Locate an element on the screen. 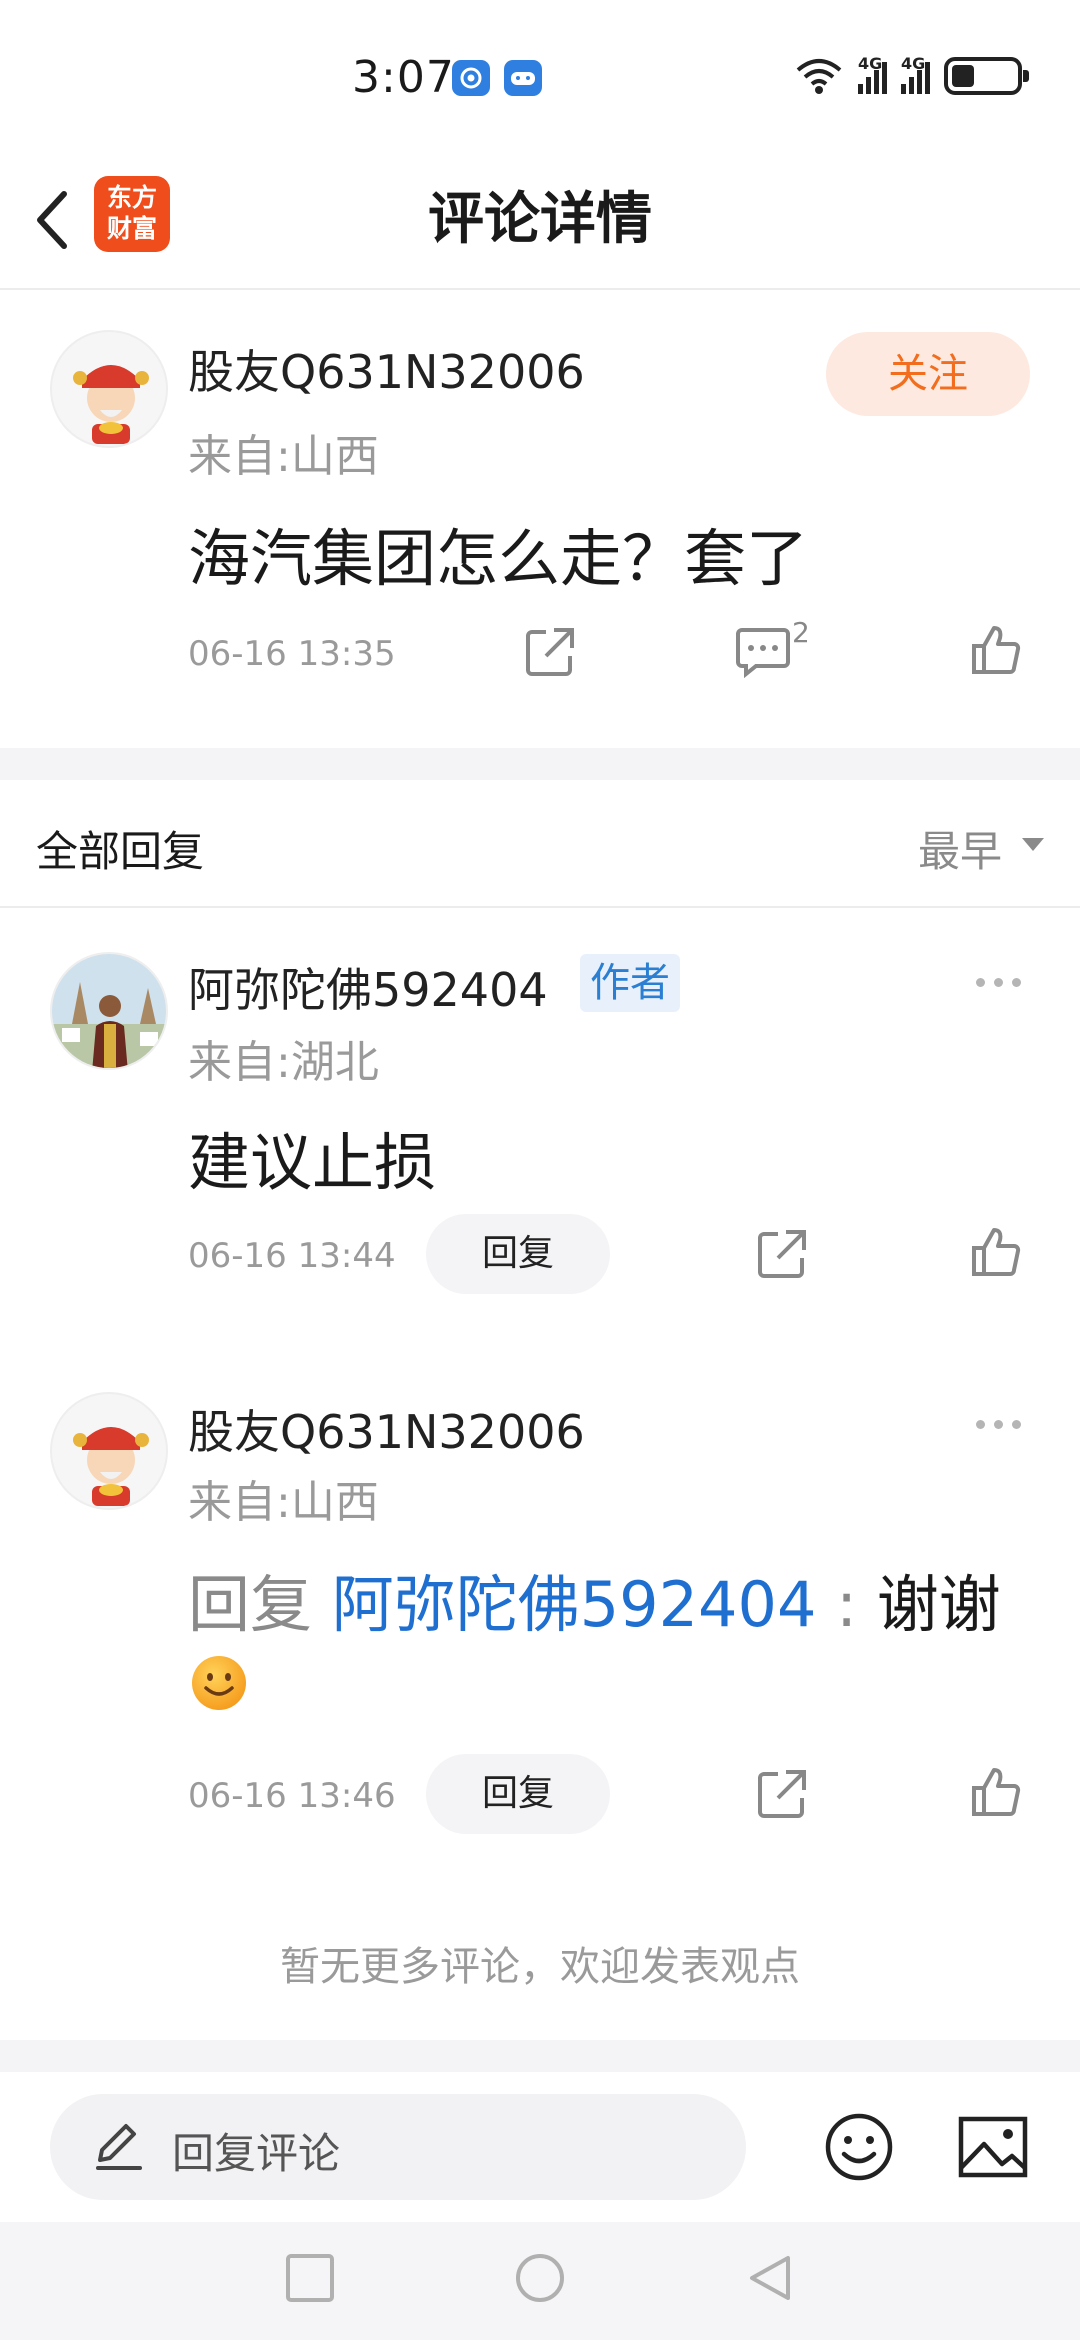 The height and width of the screenshot is (2340, 1080). signal-2-icon: 4G is located at coordinates (915, 74).